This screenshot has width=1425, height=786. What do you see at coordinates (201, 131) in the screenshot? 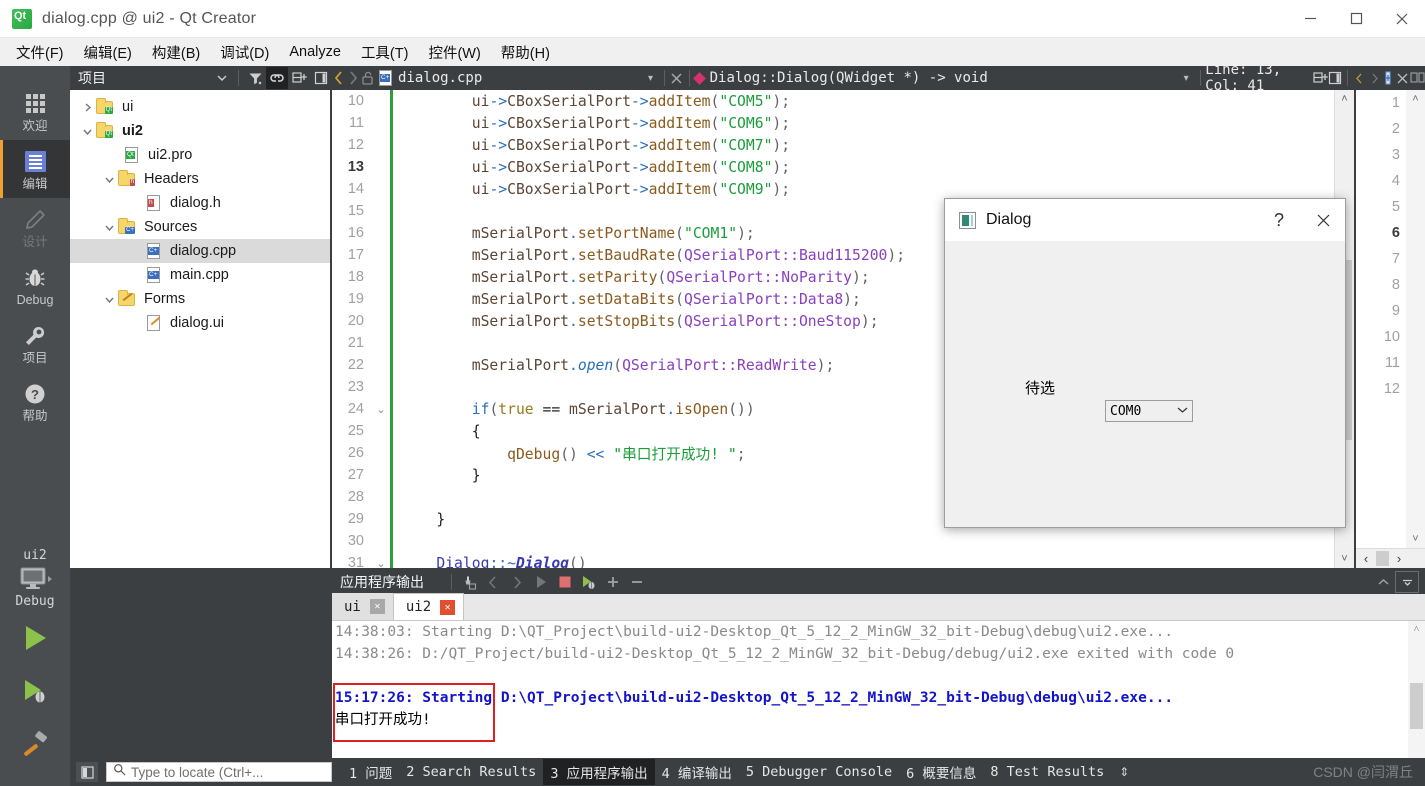
I see `tree-item-ui2: Qt ui2` at bounding box center [201, 131].